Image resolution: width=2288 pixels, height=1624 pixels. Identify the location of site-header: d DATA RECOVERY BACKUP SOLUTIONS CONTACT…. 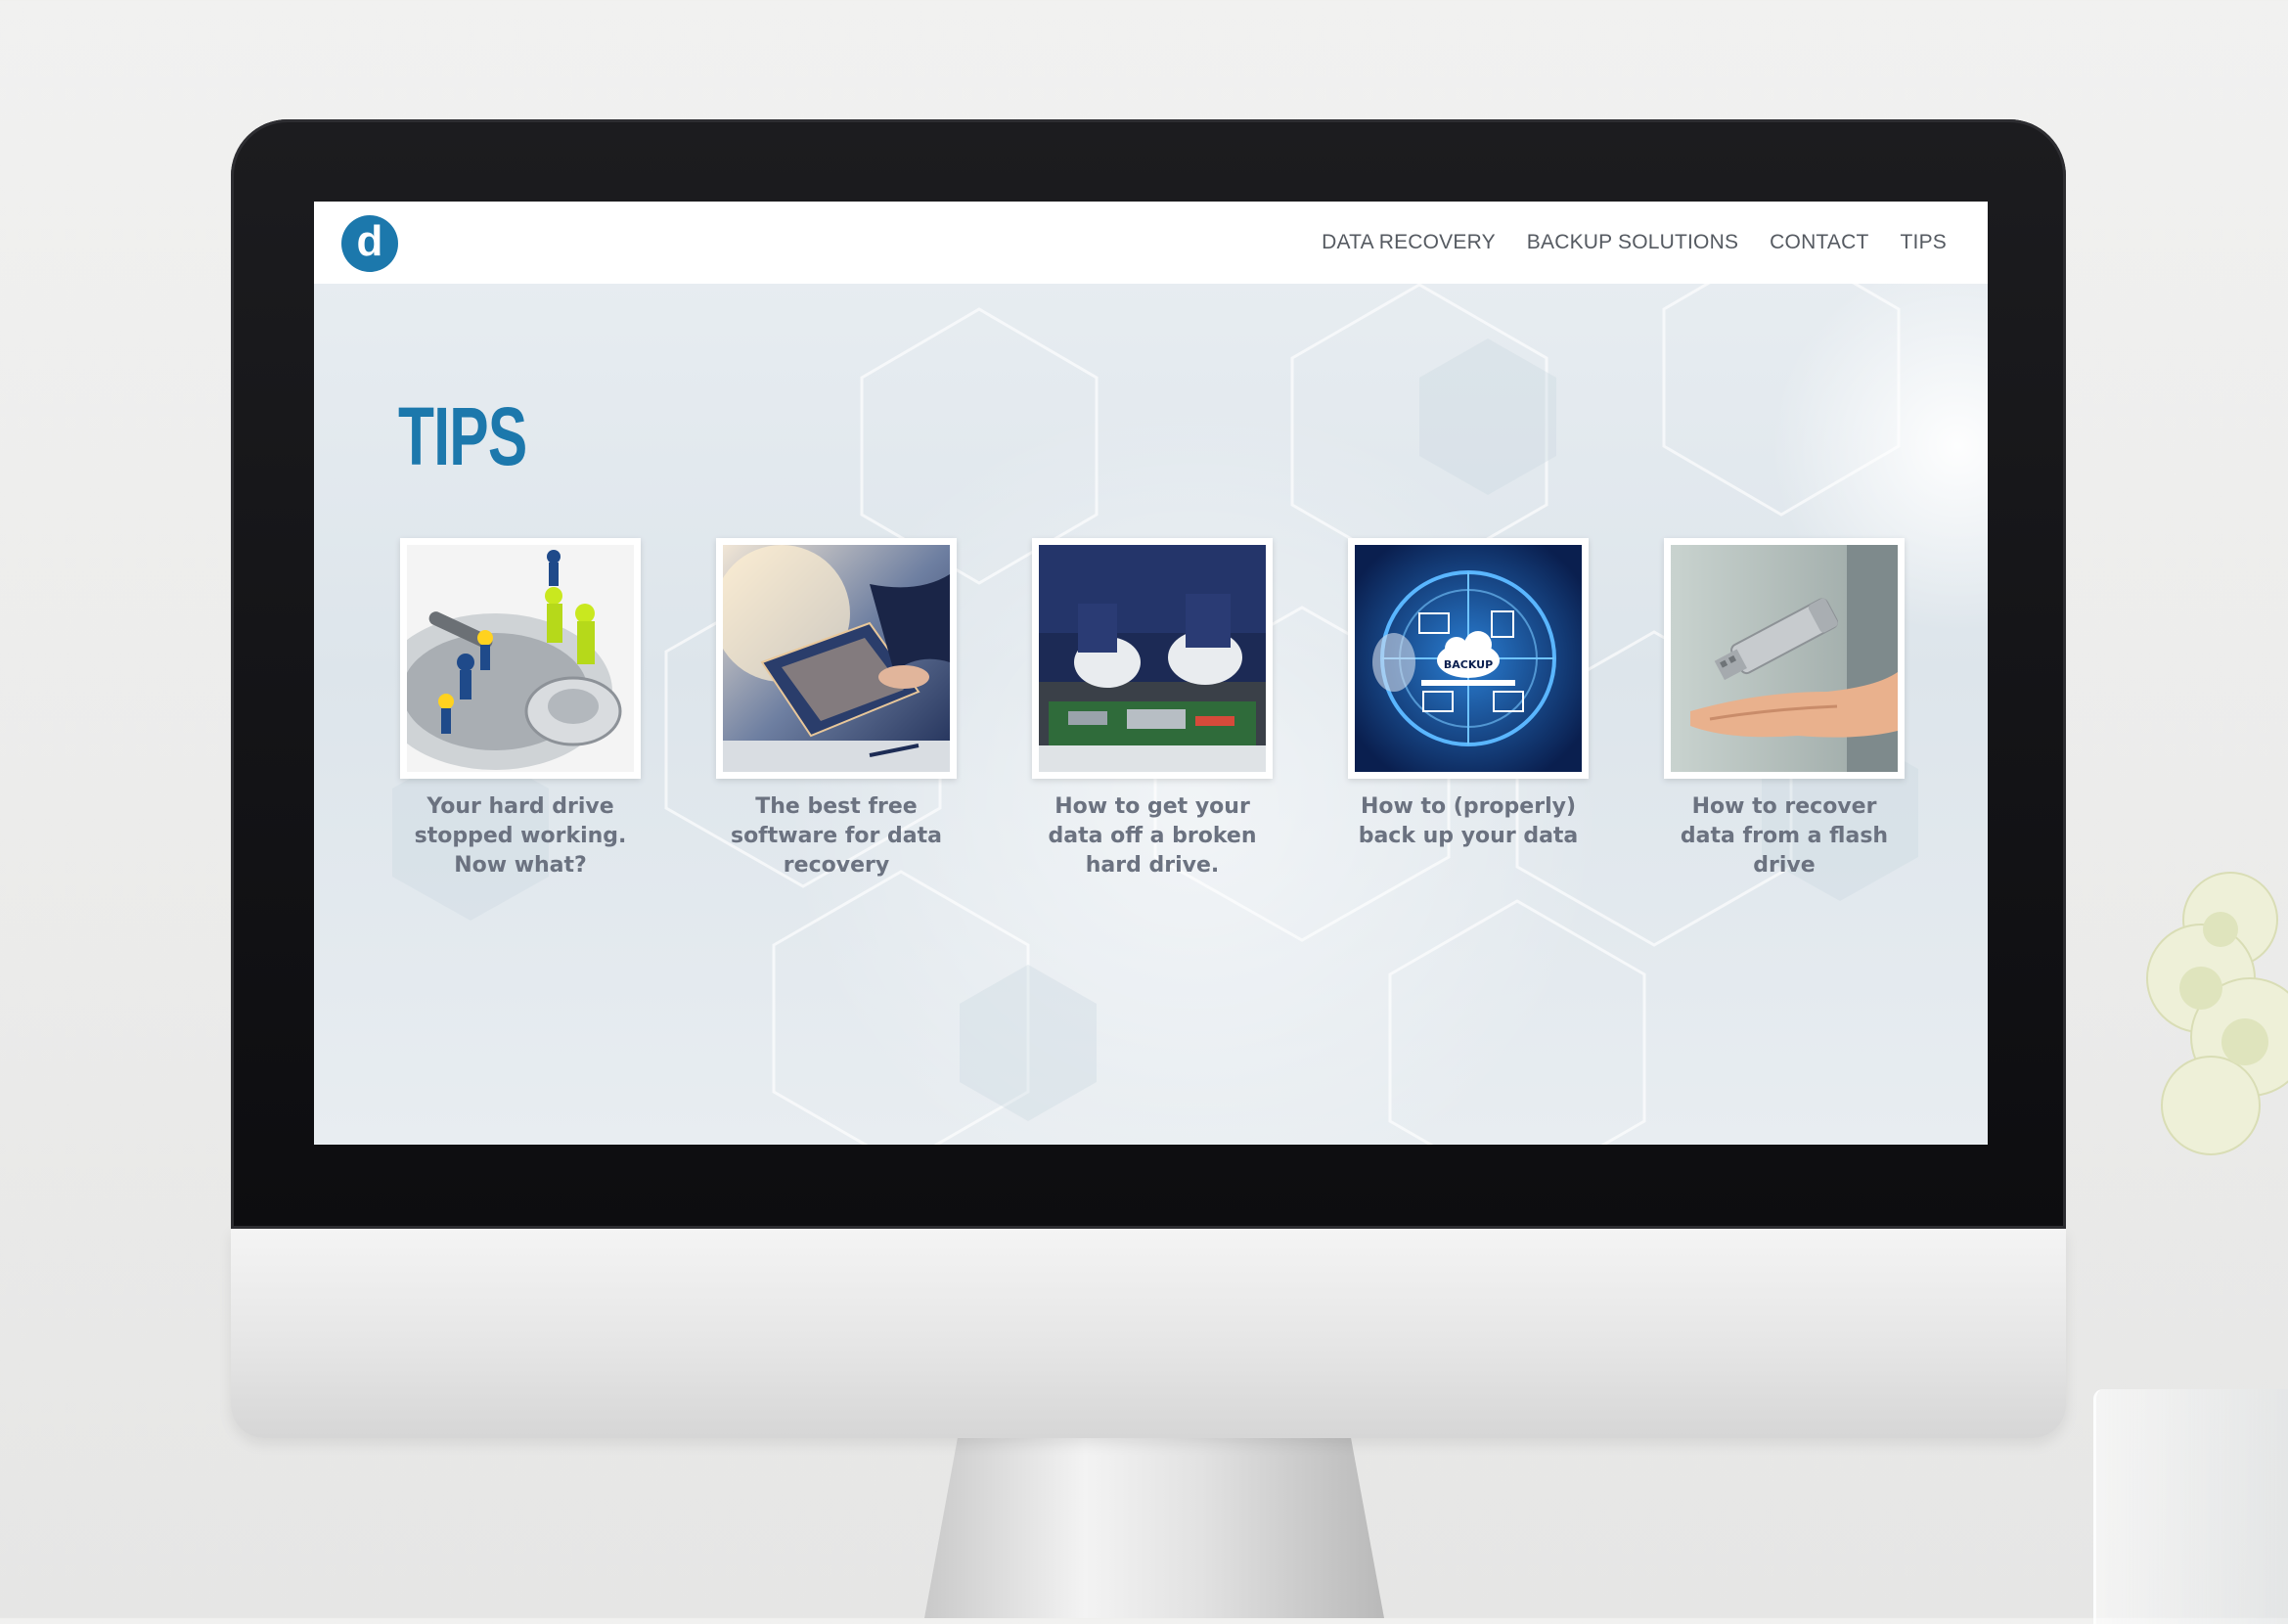
(1151, 243).